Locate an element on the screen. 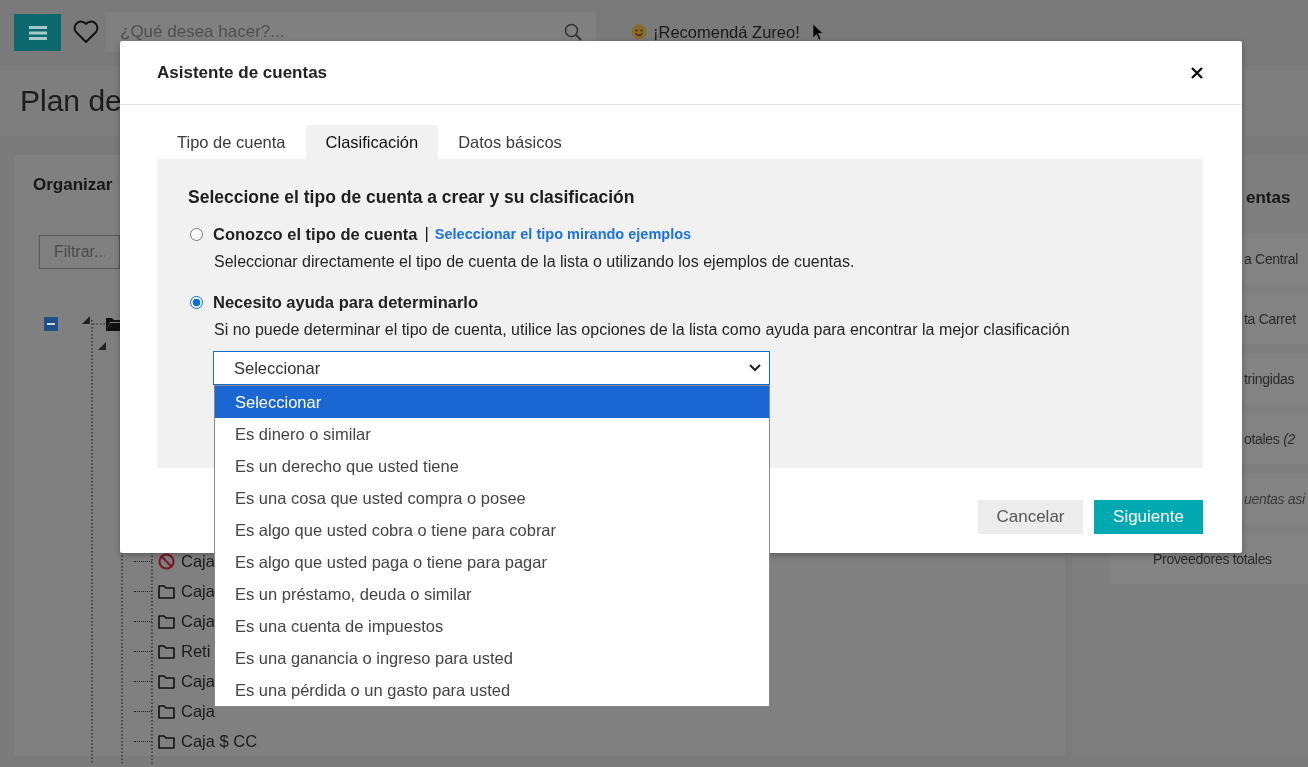 The height and width of the screenshot is (767, 1308). search-icon is located at coordinates (573, 32).